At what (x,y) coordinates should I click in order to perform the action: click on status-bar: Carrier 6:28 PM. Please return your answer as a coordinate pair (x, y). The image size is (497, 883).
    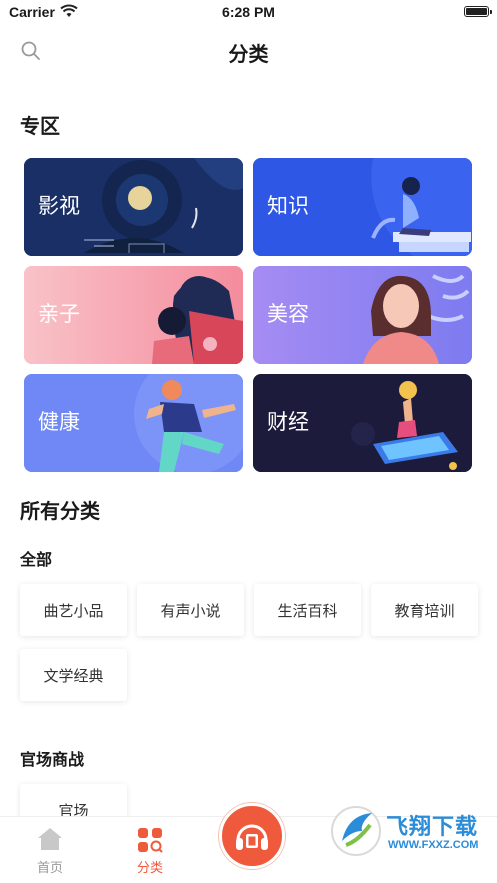
    Looking at the image, I should click on (248, 13).